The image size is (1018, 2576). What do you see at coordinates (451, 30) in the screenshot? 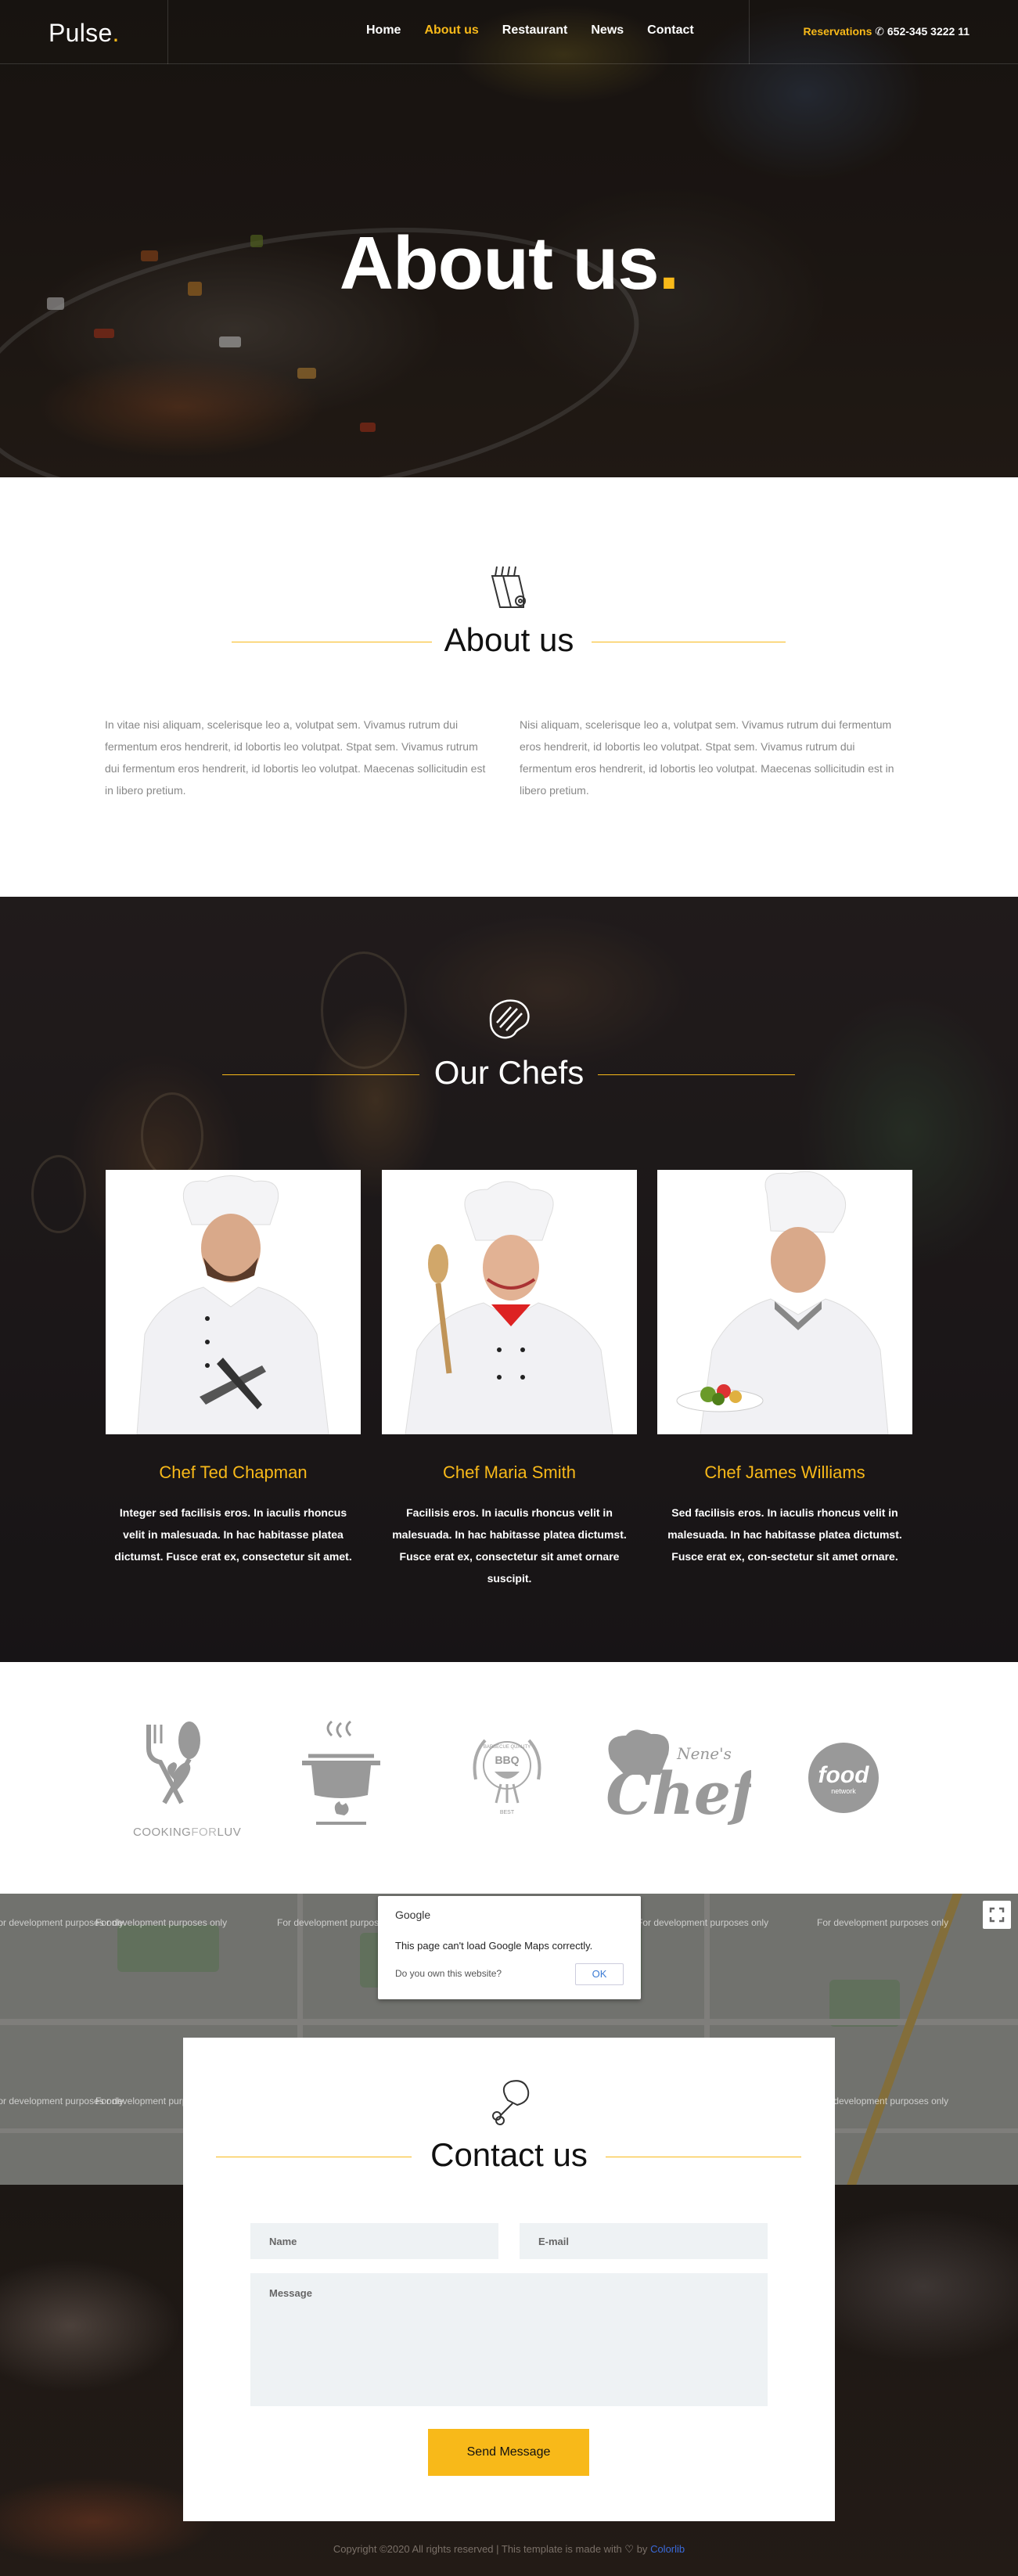
I see `nav-about-us: About us` at bounding box center [451, 30].